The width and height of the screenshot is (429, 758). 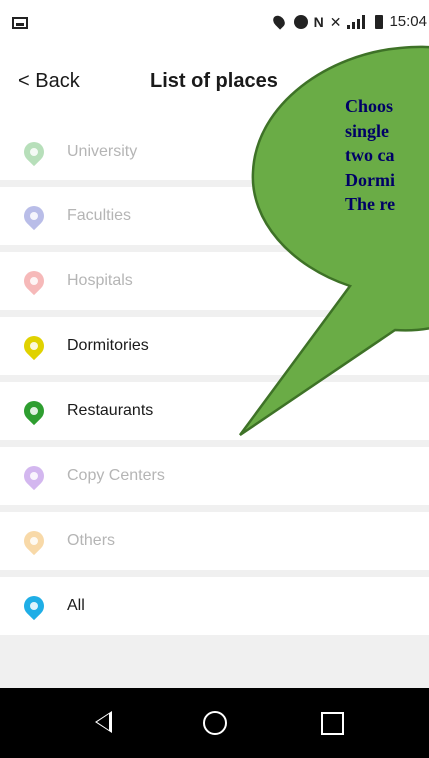 What do you see at coordinates (214, 346) in the screenshot?
I see `place-item-dormitories: Dormitories` at bounding box center [214, 346].